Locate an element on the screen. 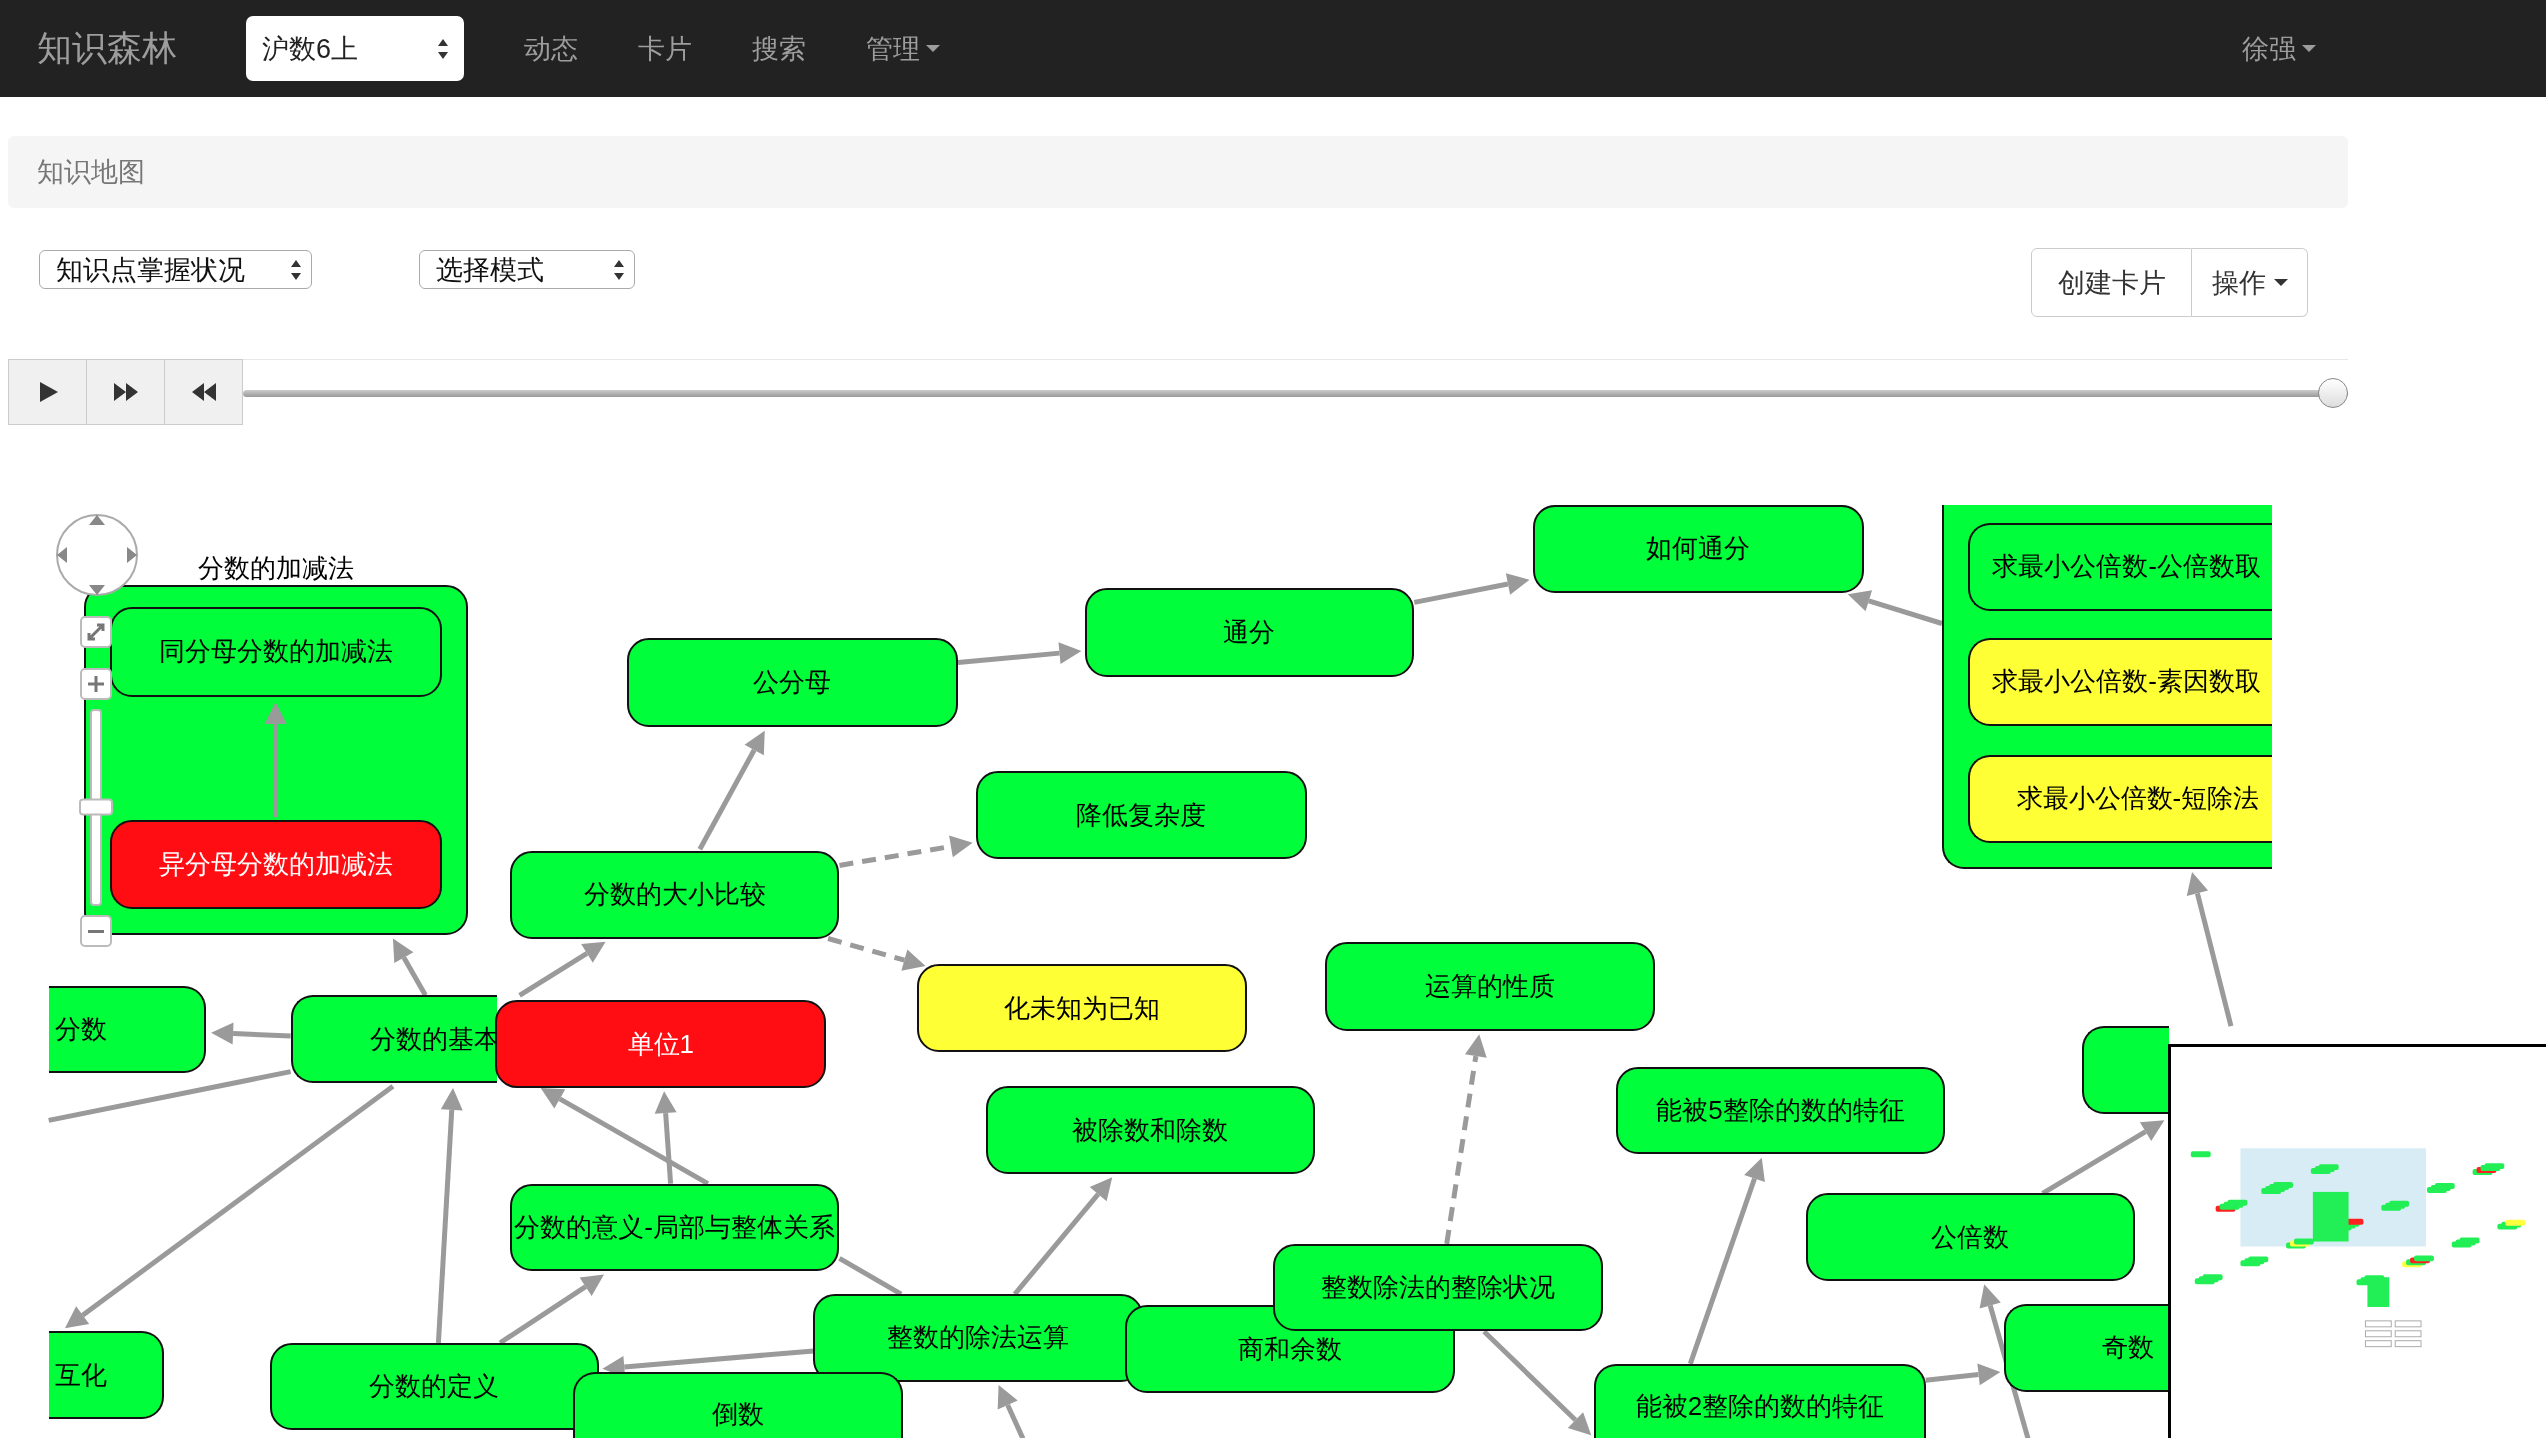 The width and height of the screenshot is (2546, 1438). concept-node: 分数的大小比较 is located at coordinates (674, 894).